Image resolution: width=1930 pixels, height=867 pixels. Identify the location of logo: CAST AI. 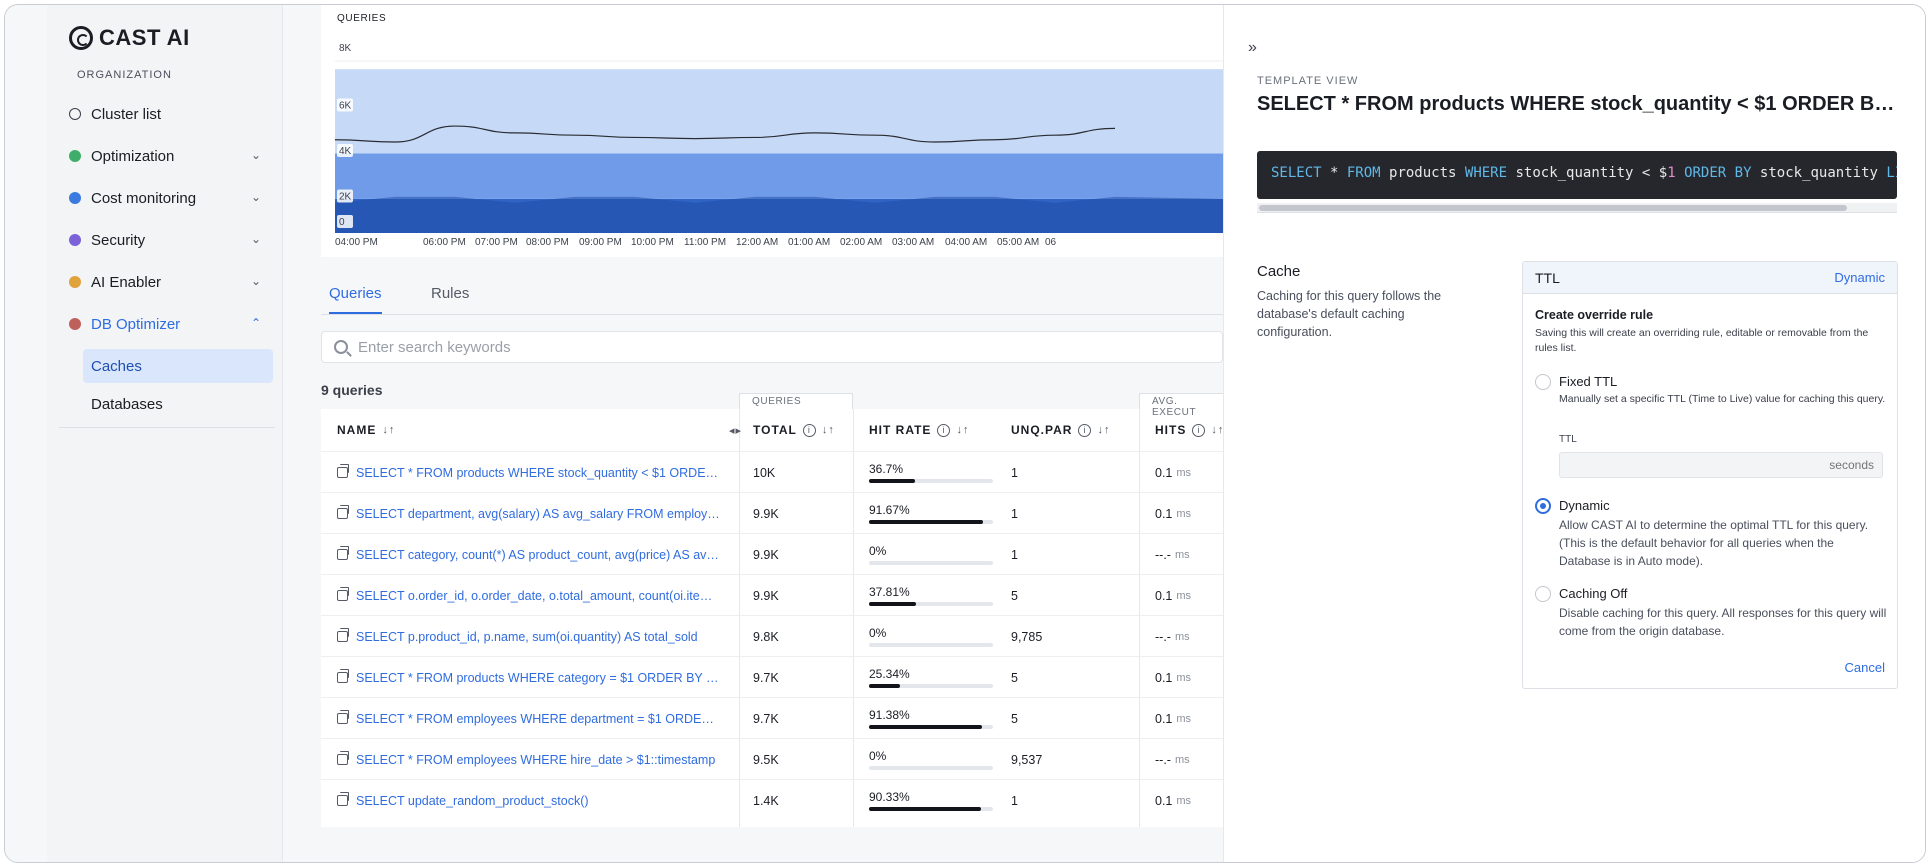
(129, 38).